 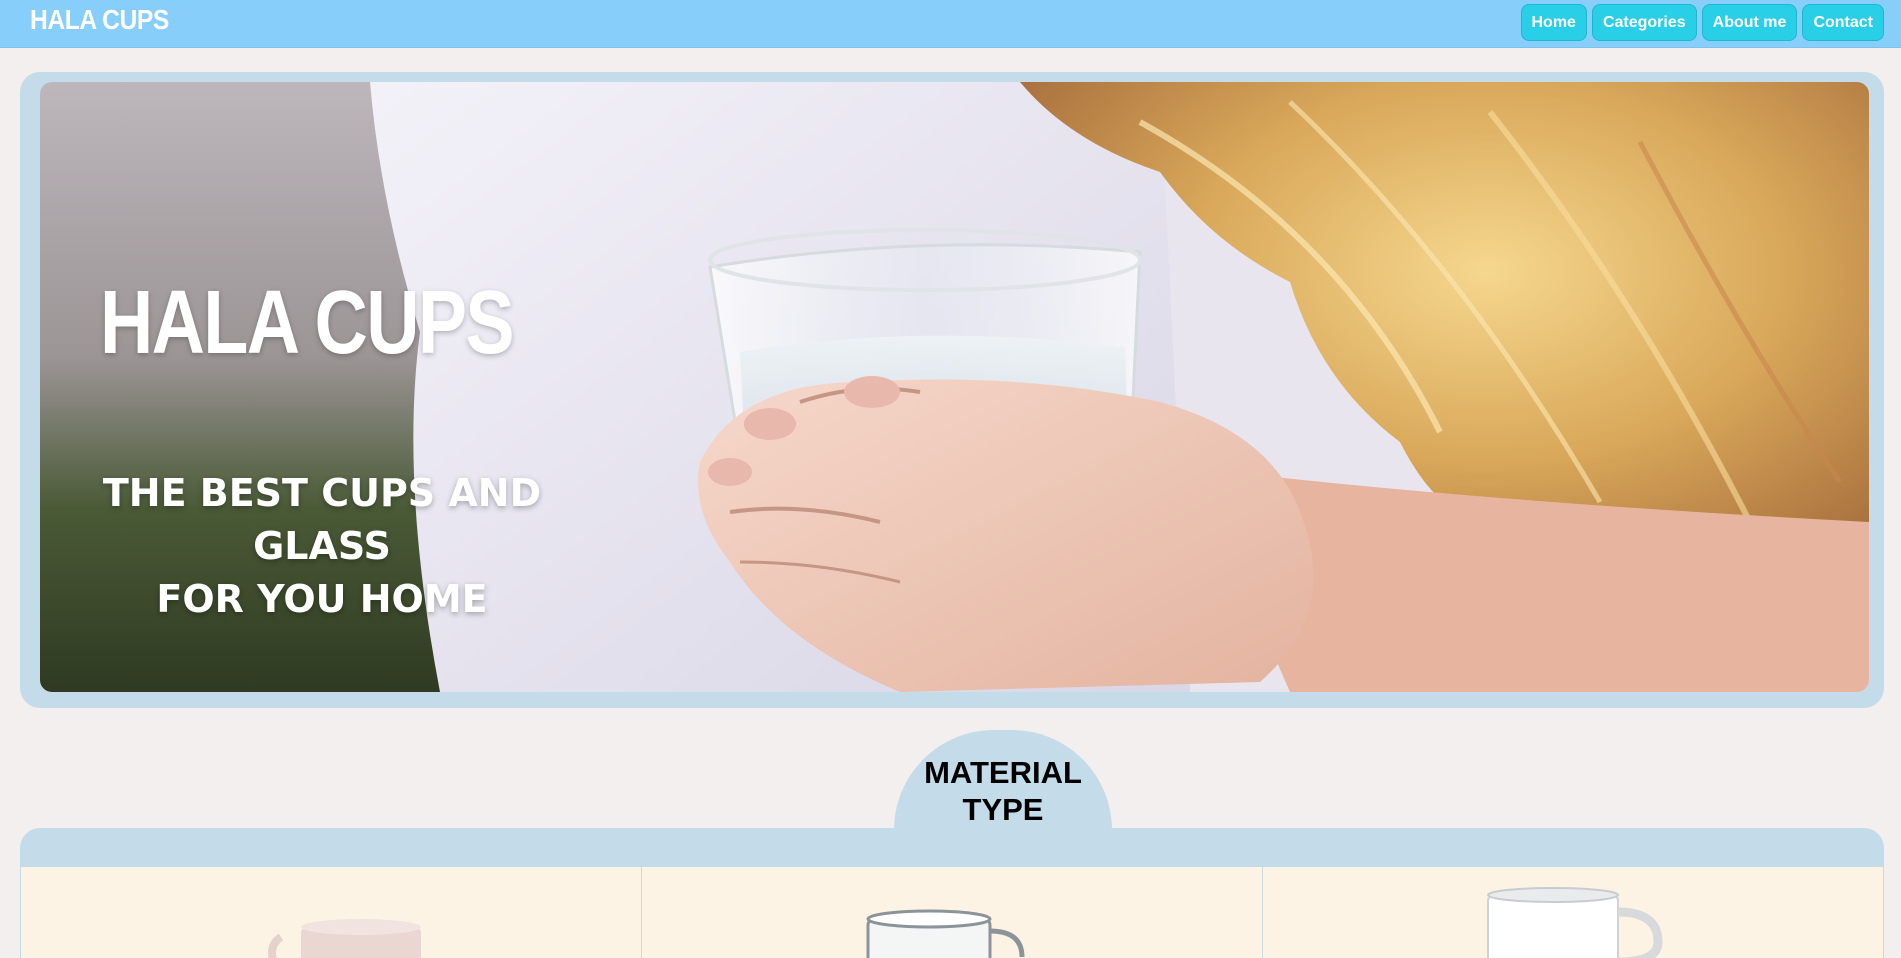 I want to click on section-title-line-1: MATERIAL, so click(x=1003, y=772).